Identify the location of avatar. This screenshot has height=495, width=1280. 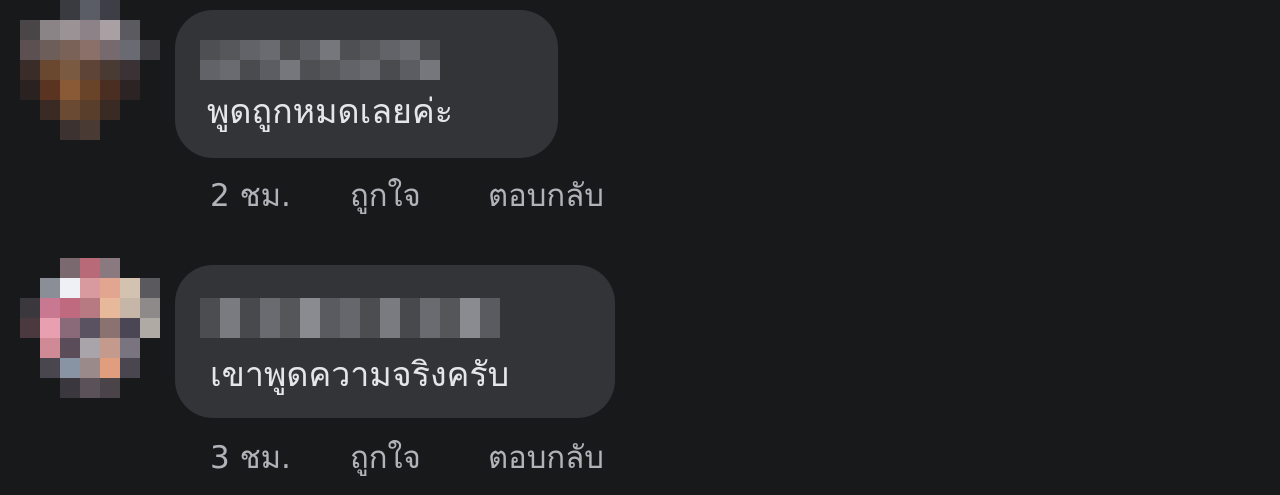
(90, 328).